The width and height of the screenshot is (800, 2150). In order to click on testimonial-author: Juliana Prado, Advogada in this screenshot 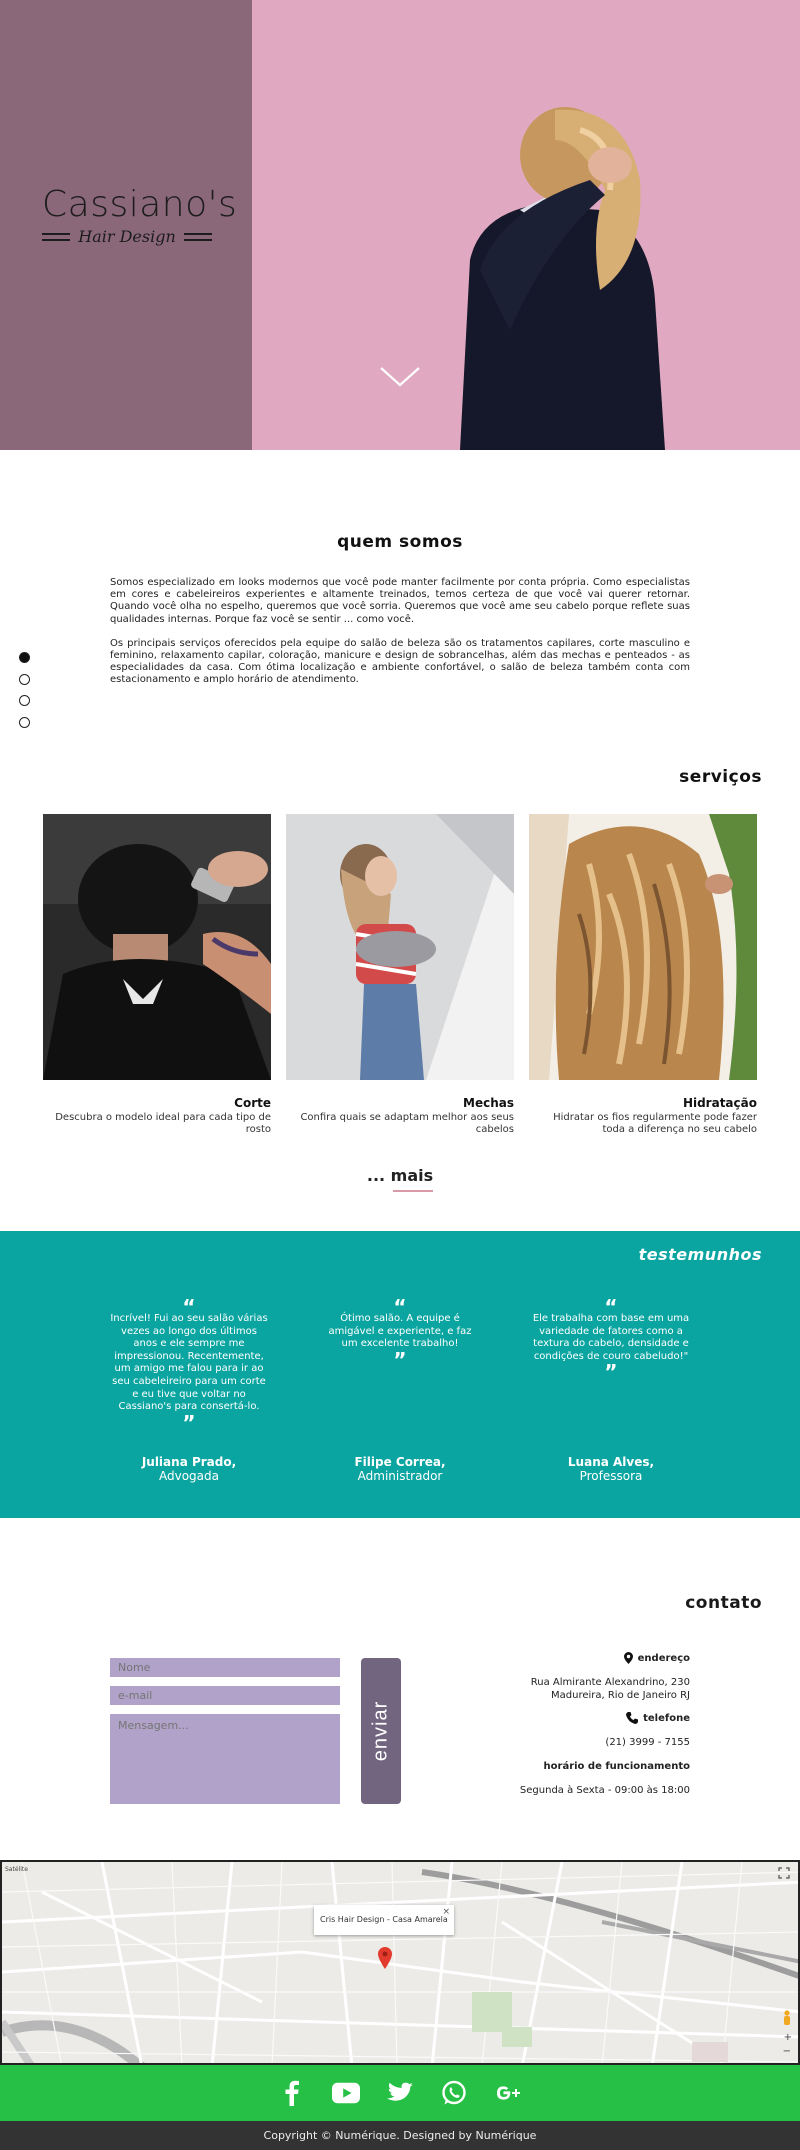, I will do `click(189, 1469)`.